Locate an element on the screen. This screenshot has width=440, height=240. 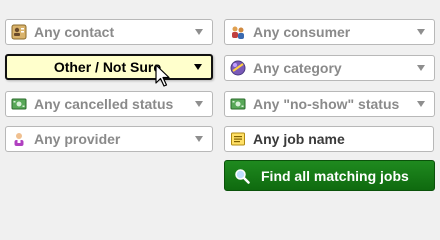
job-name-field is located at coordinates (329, 139).